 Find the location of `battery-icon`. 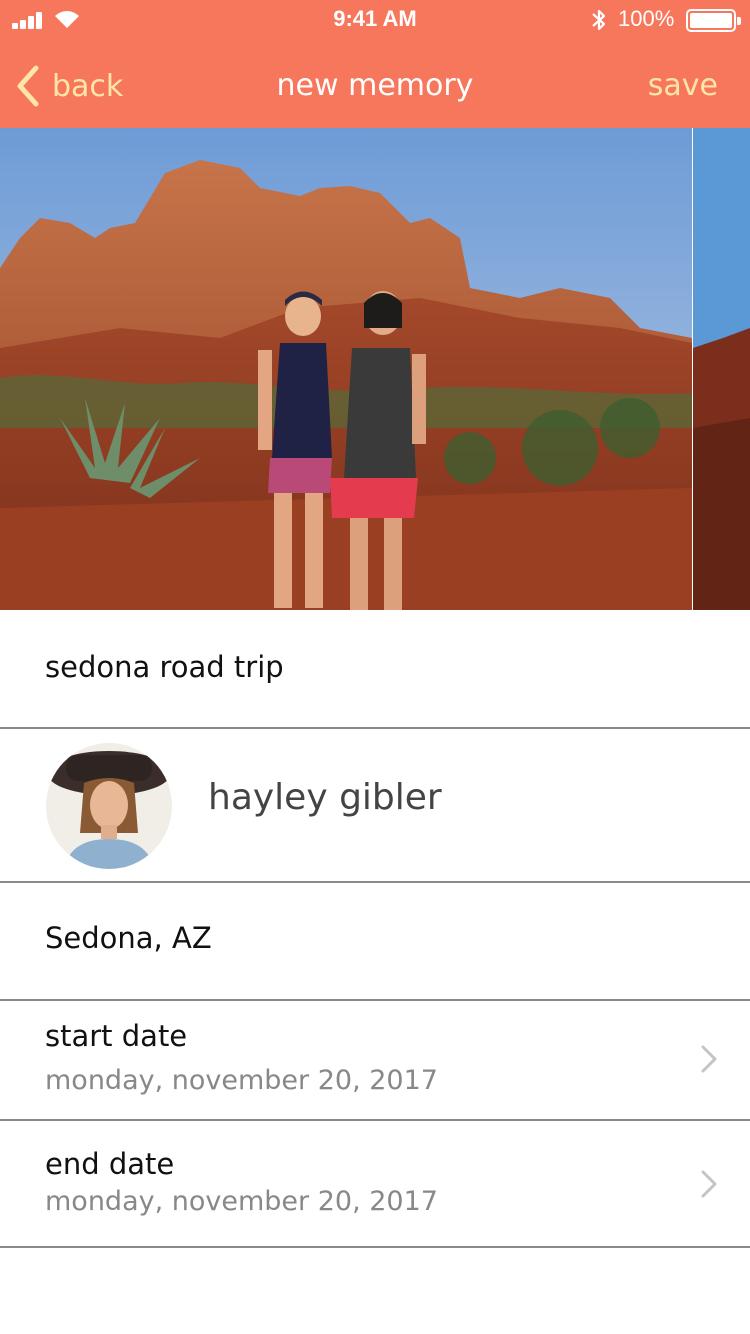

battery-icon is located at coordinates (713, 20).